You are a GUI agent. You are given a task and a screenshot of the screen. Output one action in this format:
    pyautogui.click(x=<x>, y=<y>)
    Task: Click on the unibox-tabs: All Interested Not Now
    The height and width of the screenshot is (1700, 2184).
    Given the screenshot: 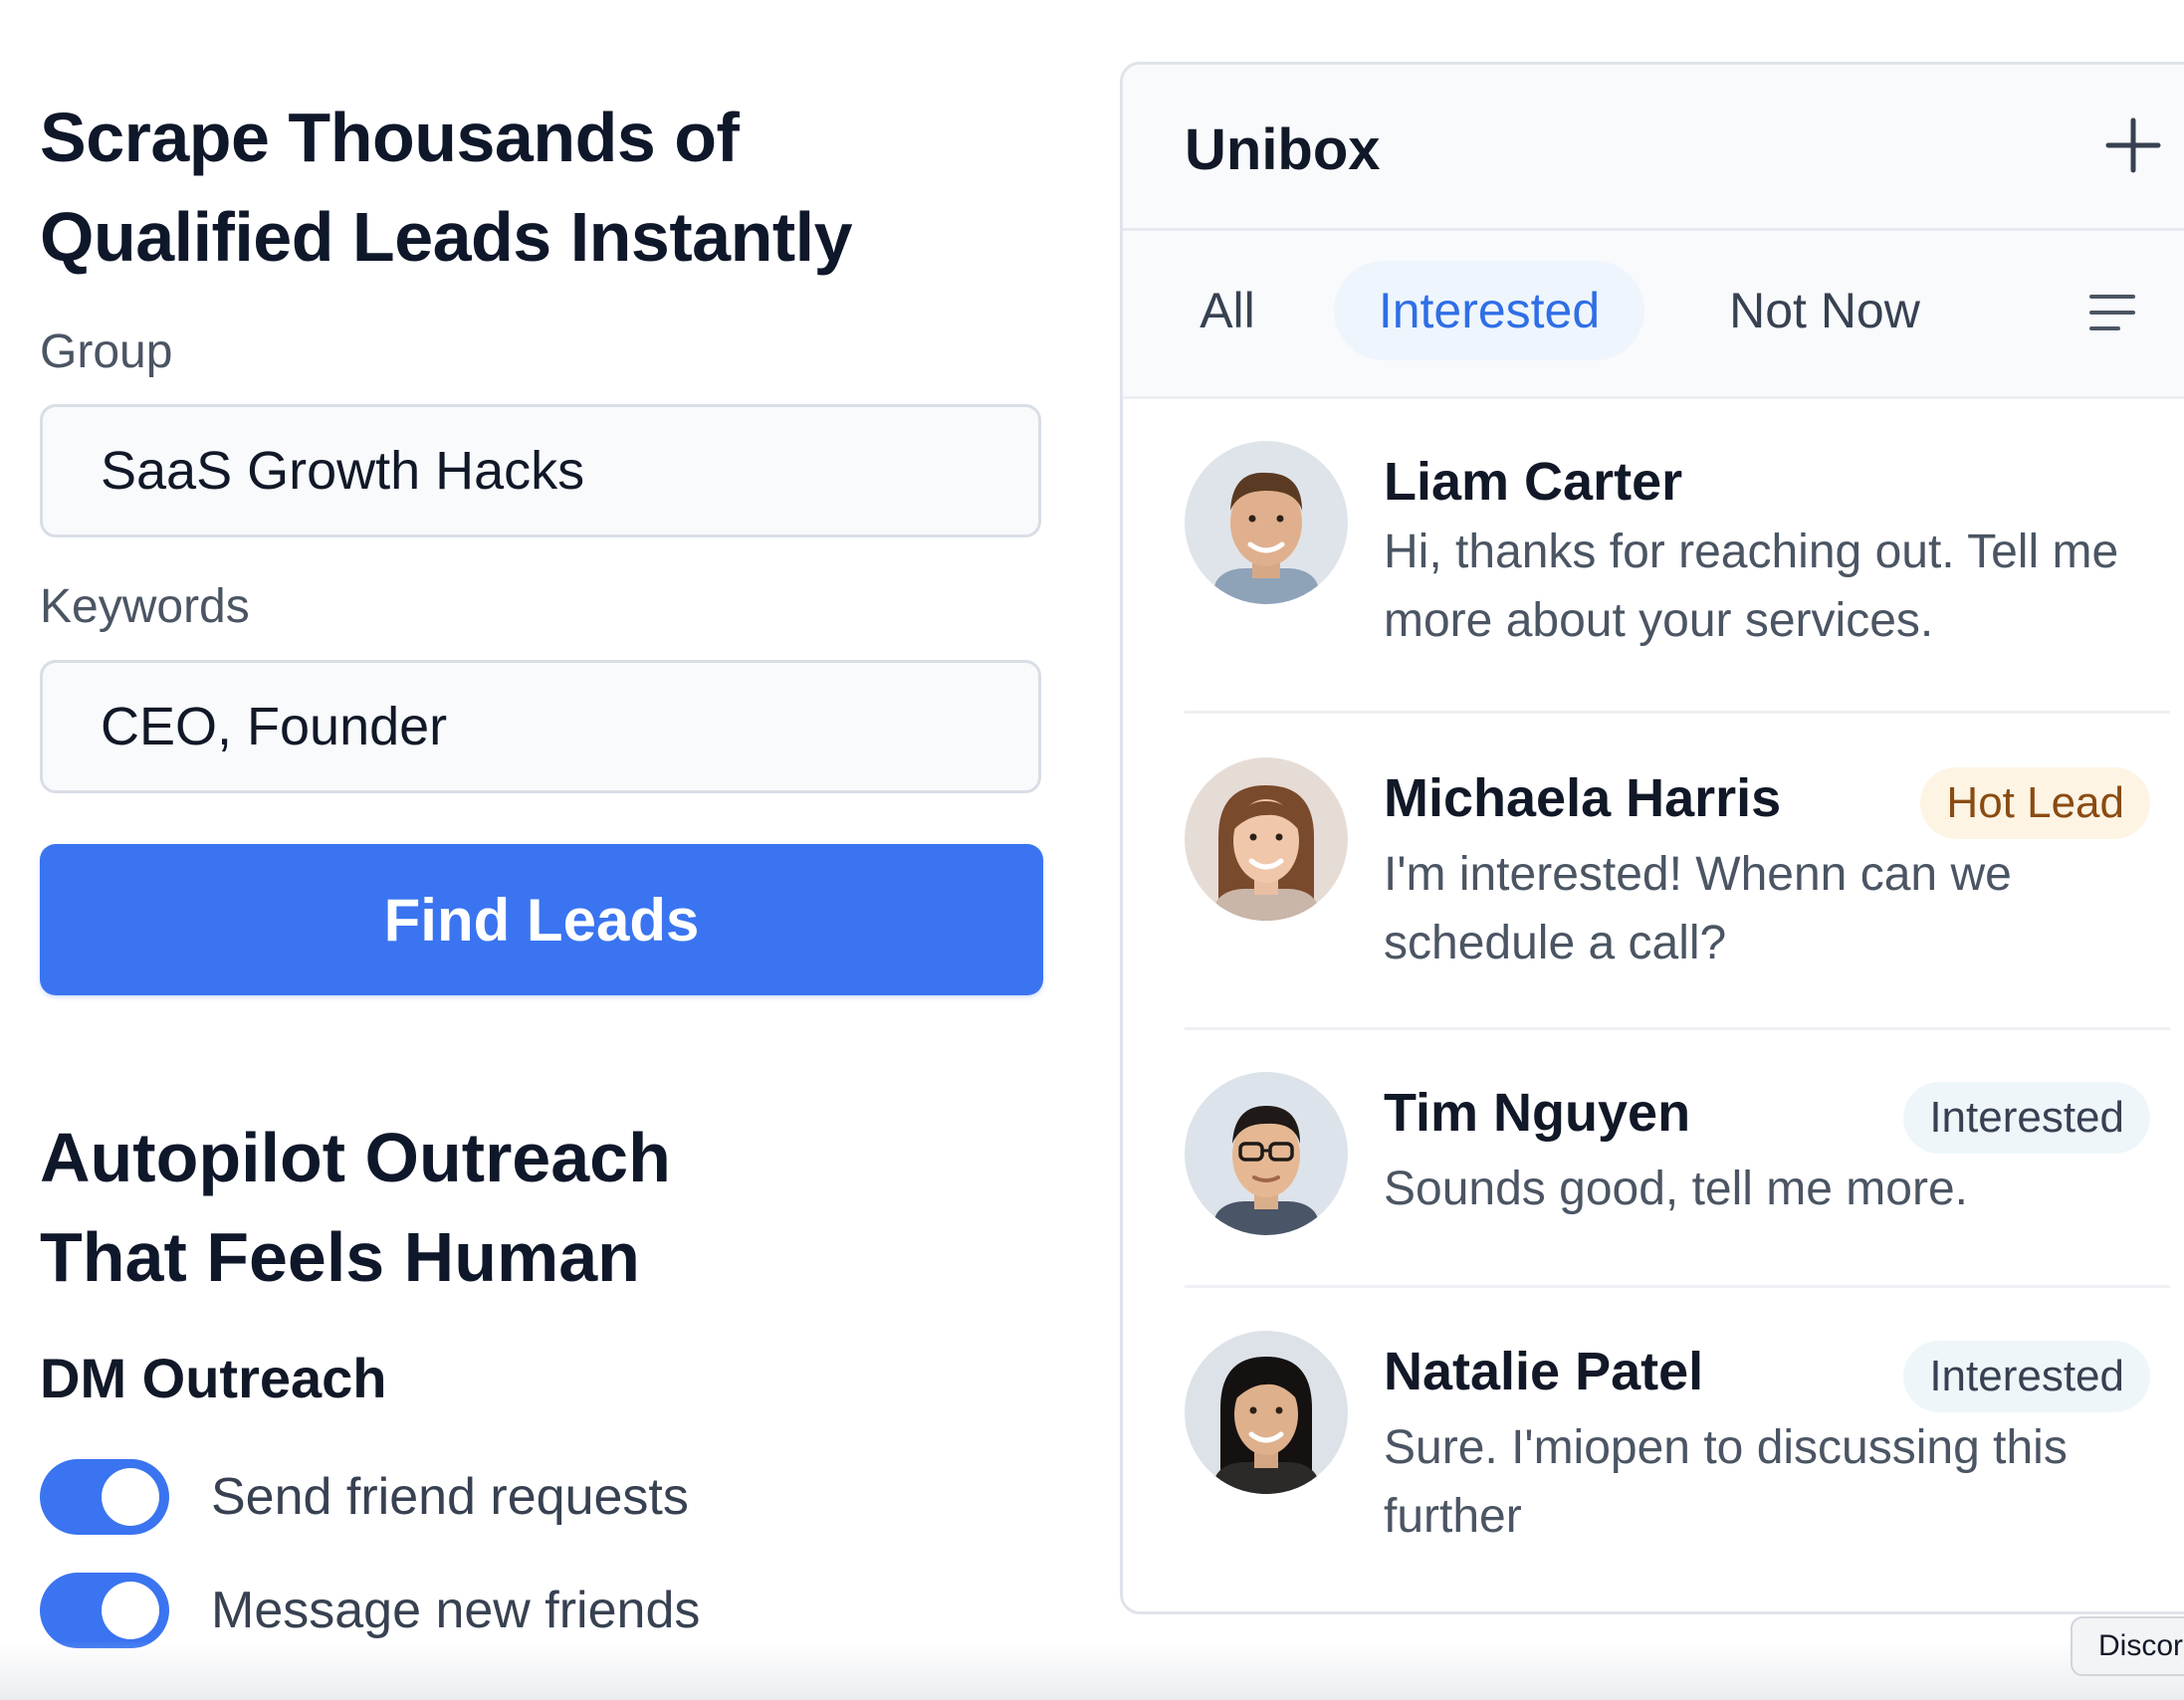 What is the action you would take?
    pyautogui.click(x=1653, y=315)
    